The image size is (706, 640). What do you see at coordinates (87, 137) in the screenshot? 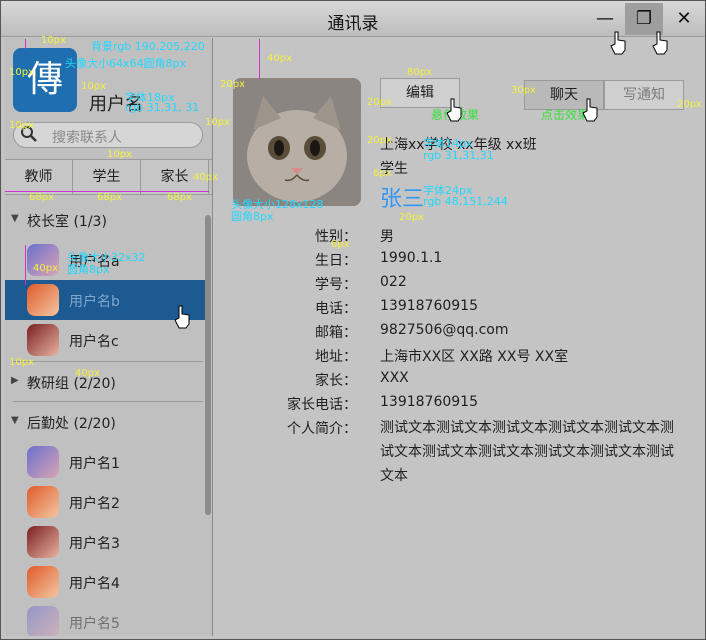
I see `search-placeholder: 搜索联系人` at bounding box center [87, 137].